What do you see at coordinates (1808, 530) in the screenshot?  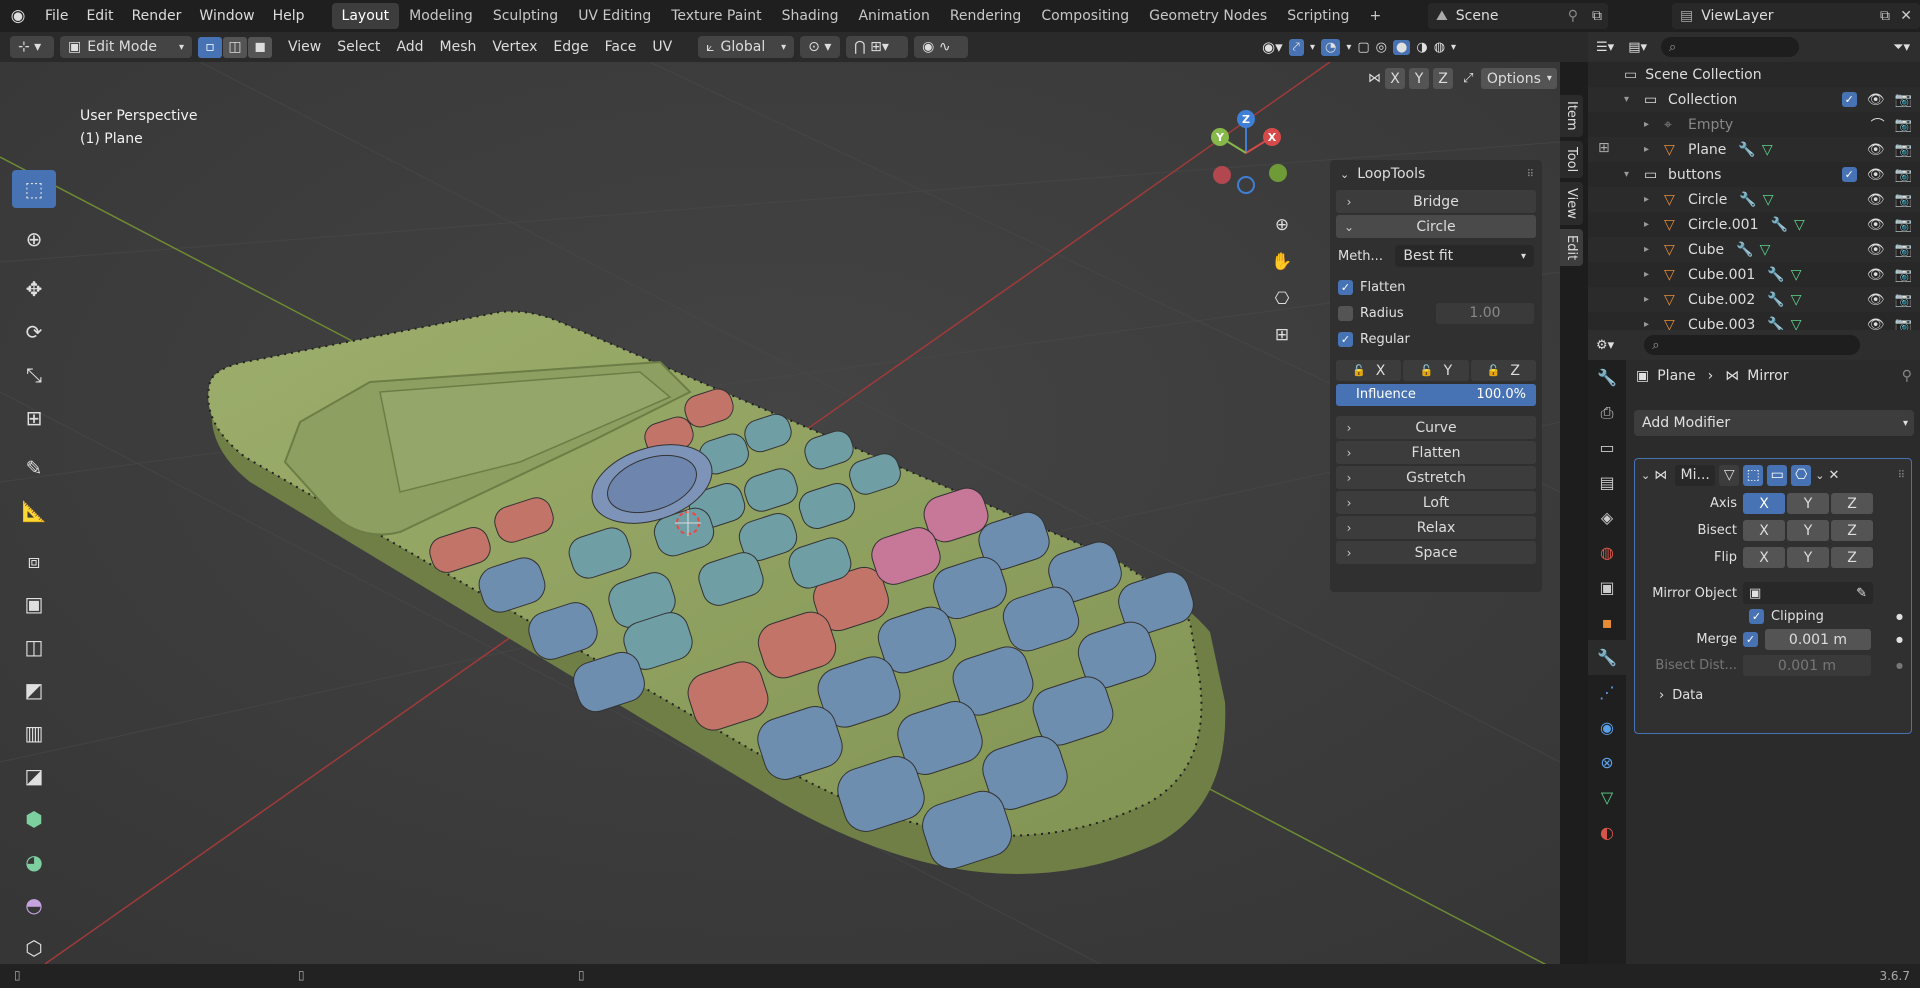 I see `bisect-y-button: Y` at bounding box center [1808, 530].